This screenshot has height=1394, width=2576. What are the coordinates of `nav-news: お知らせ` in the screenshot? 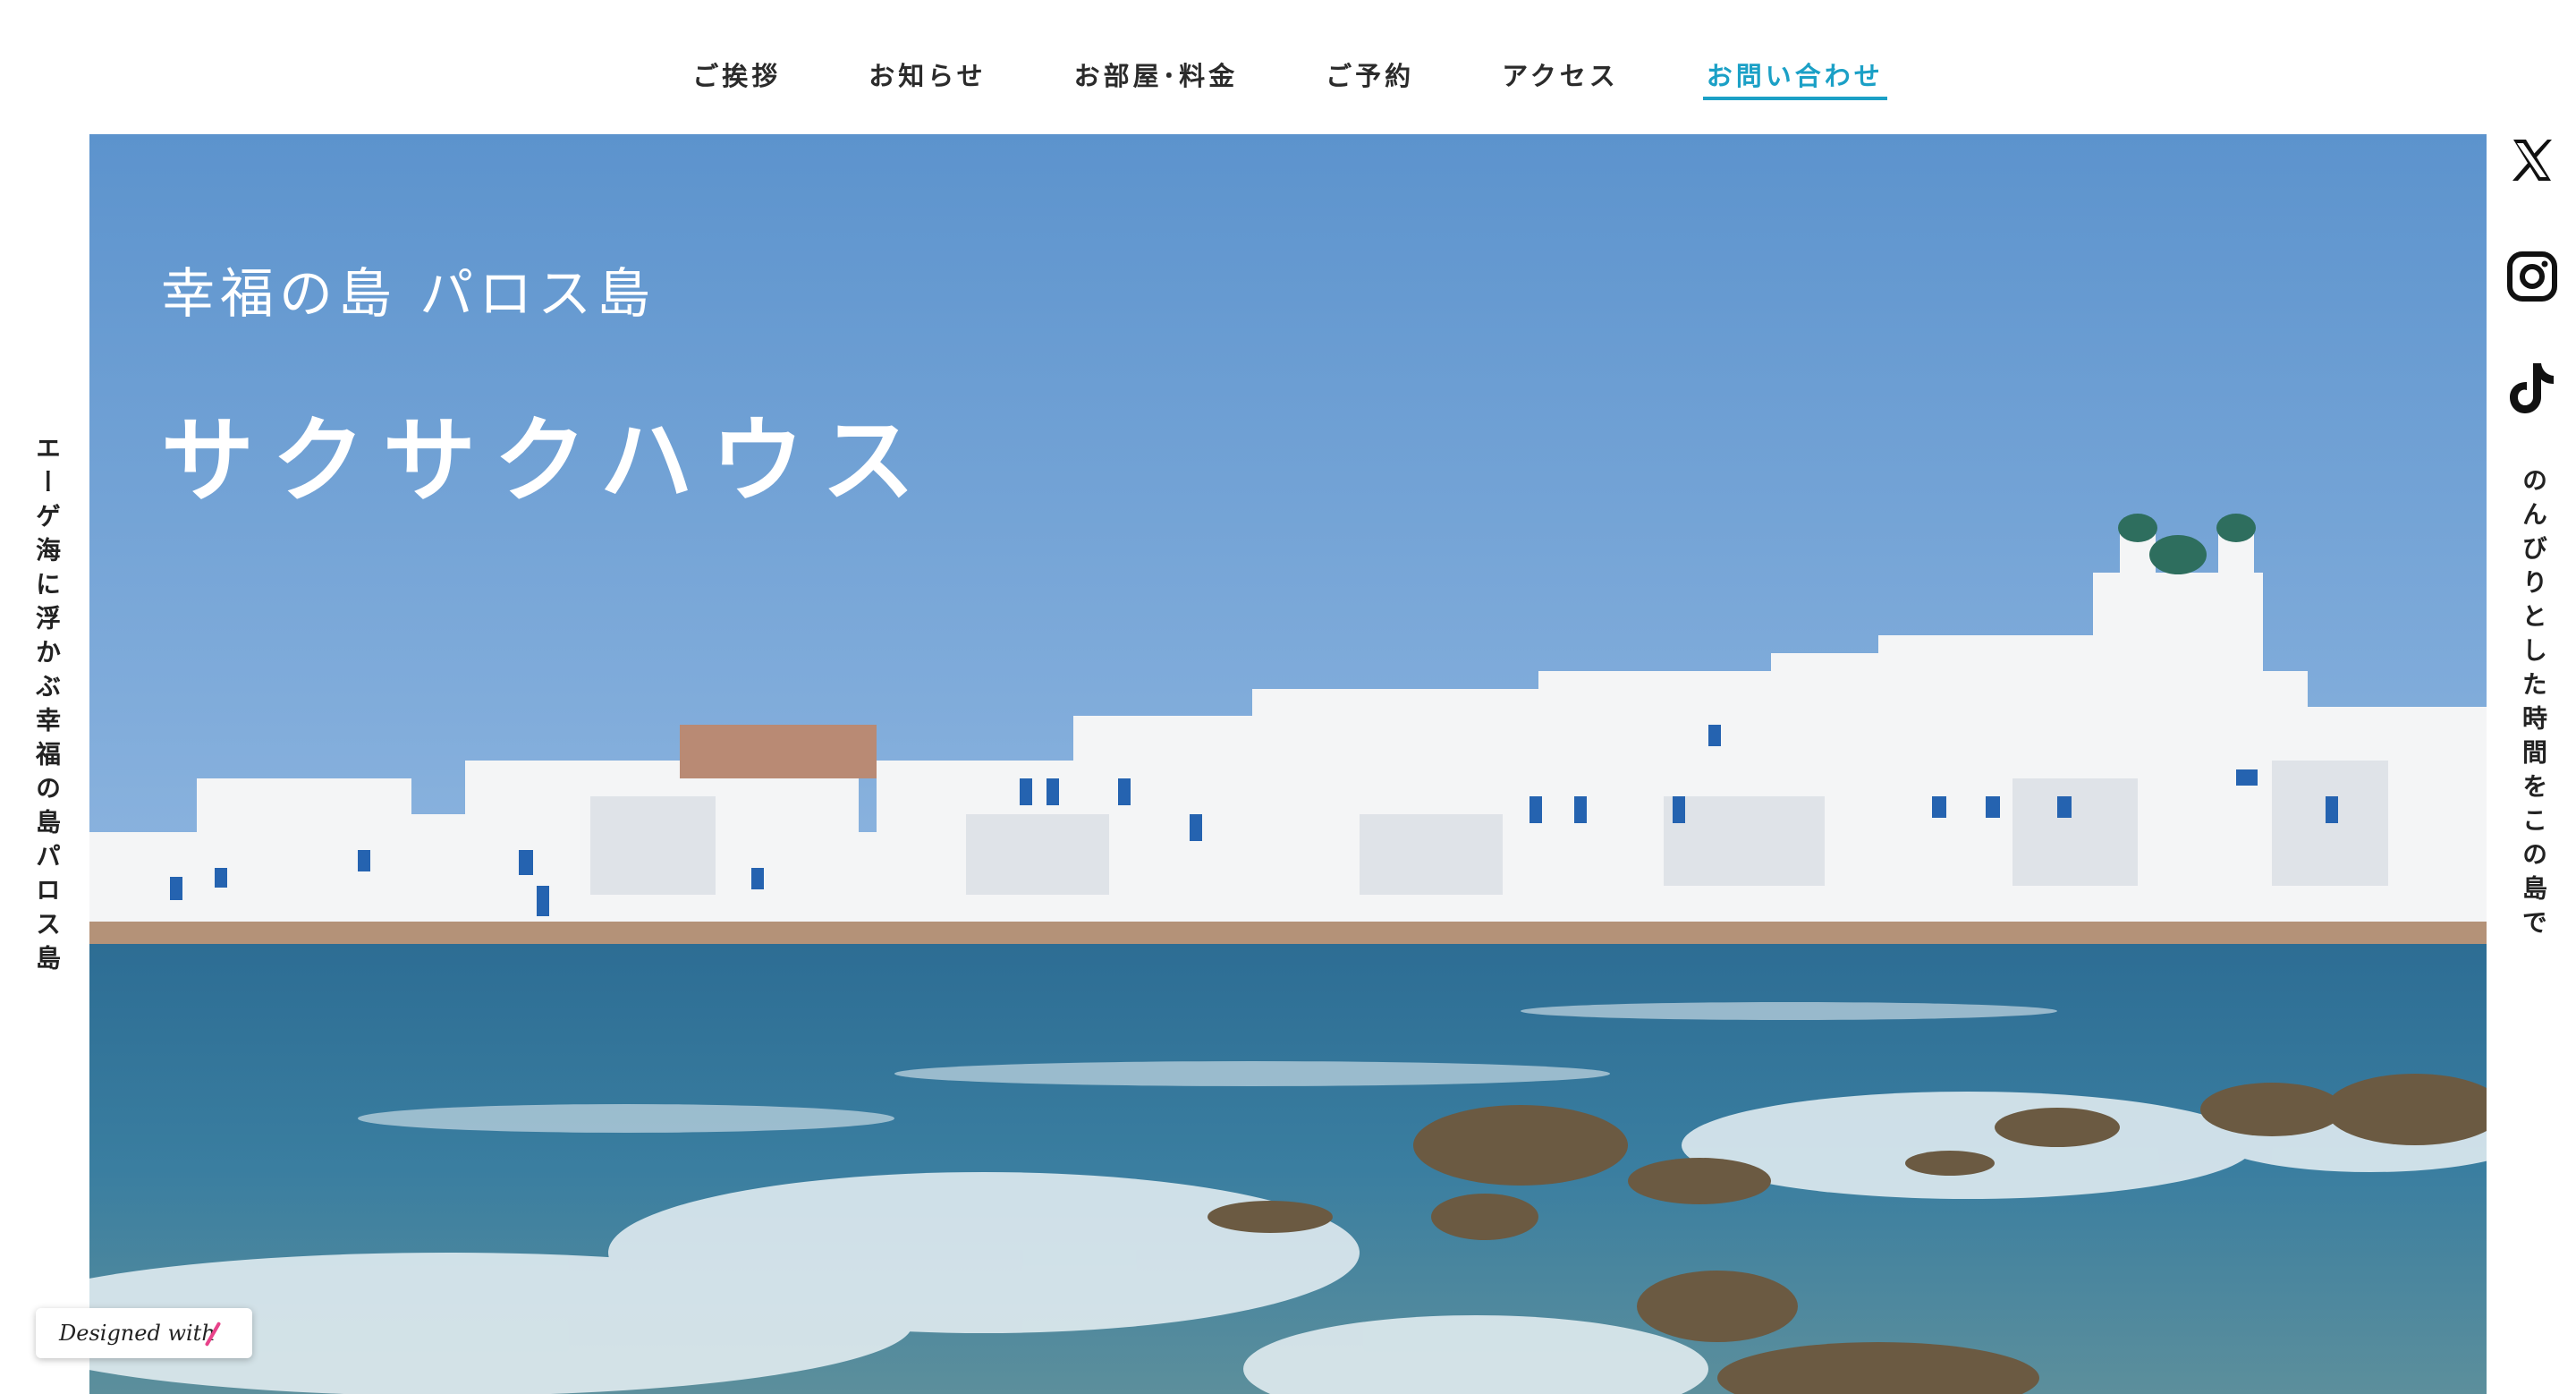 It's located at (927, 66).